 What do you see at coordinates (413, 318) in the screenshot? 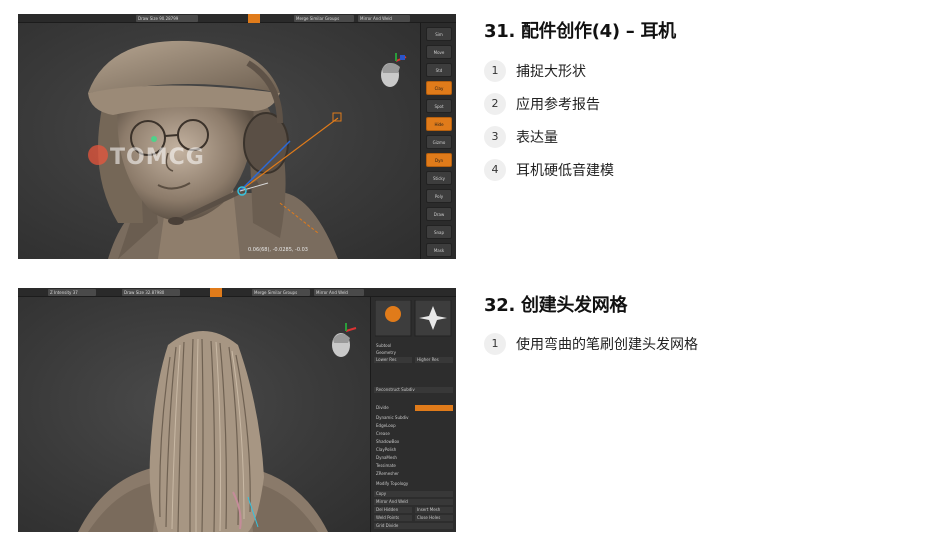
I see `subtool-thumbnails` at bounding box center [413, 318].